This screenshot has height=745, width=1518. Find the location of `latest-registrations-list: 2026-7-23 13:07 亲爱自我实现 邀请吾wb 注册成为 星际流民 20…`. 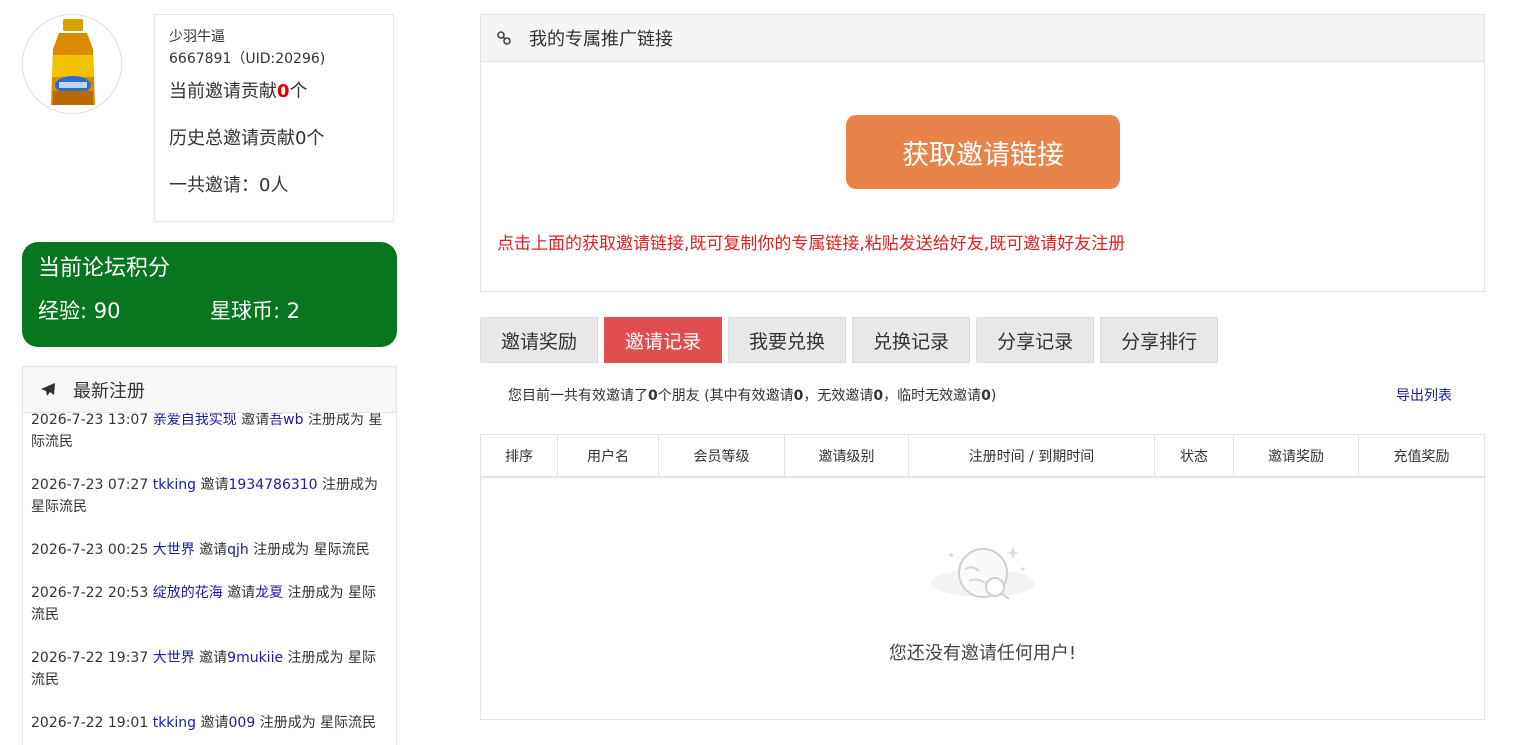

latest-registrations-list: 2026-7-23 13:07 亲爱自我实现 邀请吾wb 注册成为 星际流民 20… is located at coordinates (209, 579).